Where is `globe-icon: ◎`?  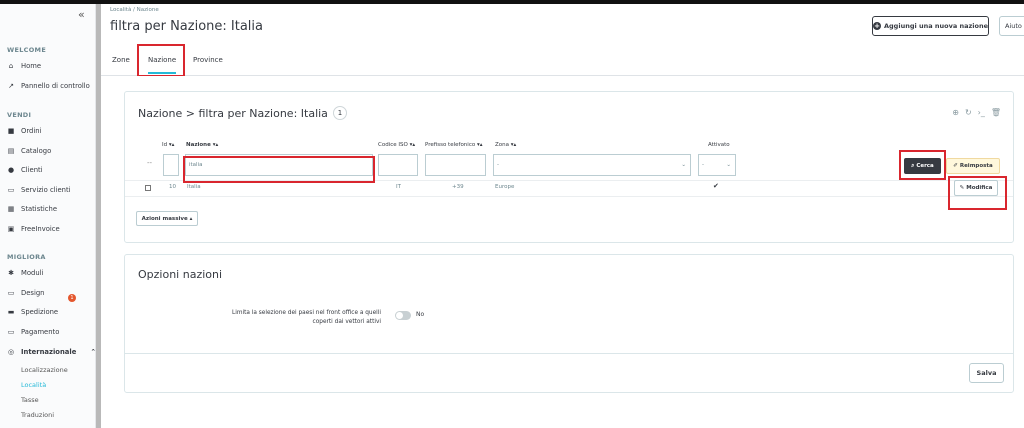
globe-icon: ◎ is located at coordinates (11, 352).